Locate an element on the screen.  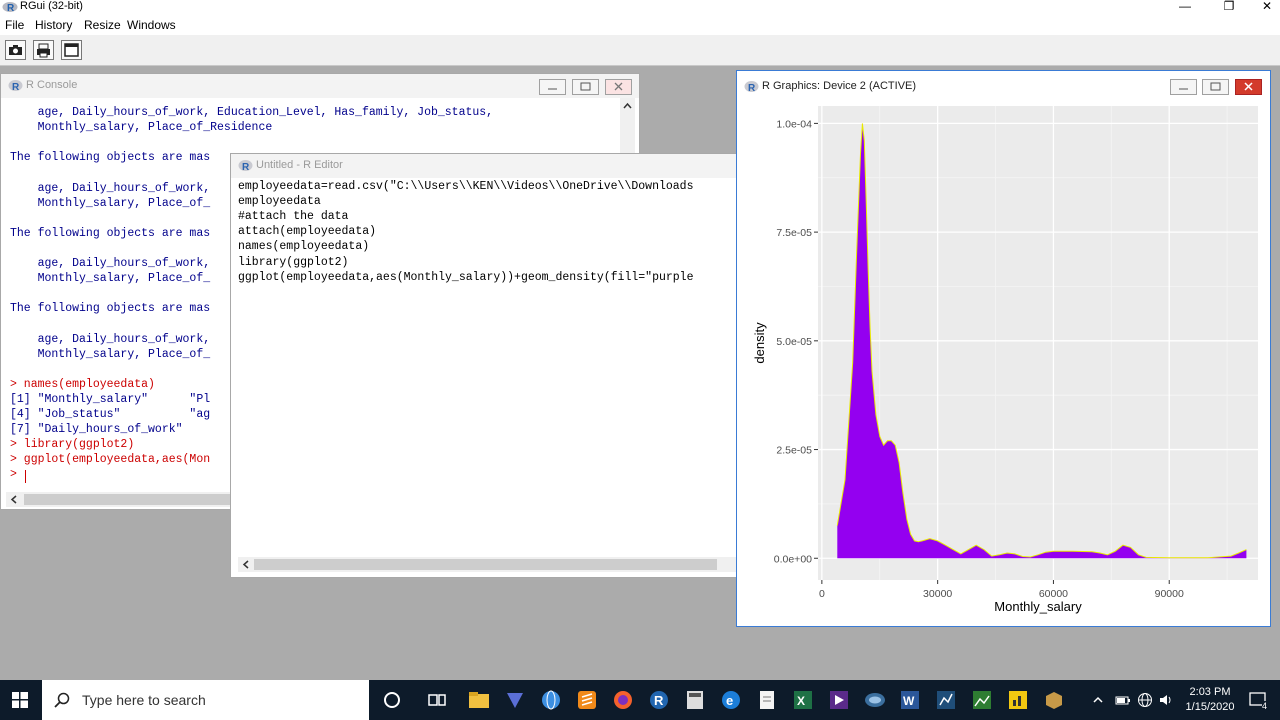
graphics-minimize-button is located at coordinates (1183, 87).